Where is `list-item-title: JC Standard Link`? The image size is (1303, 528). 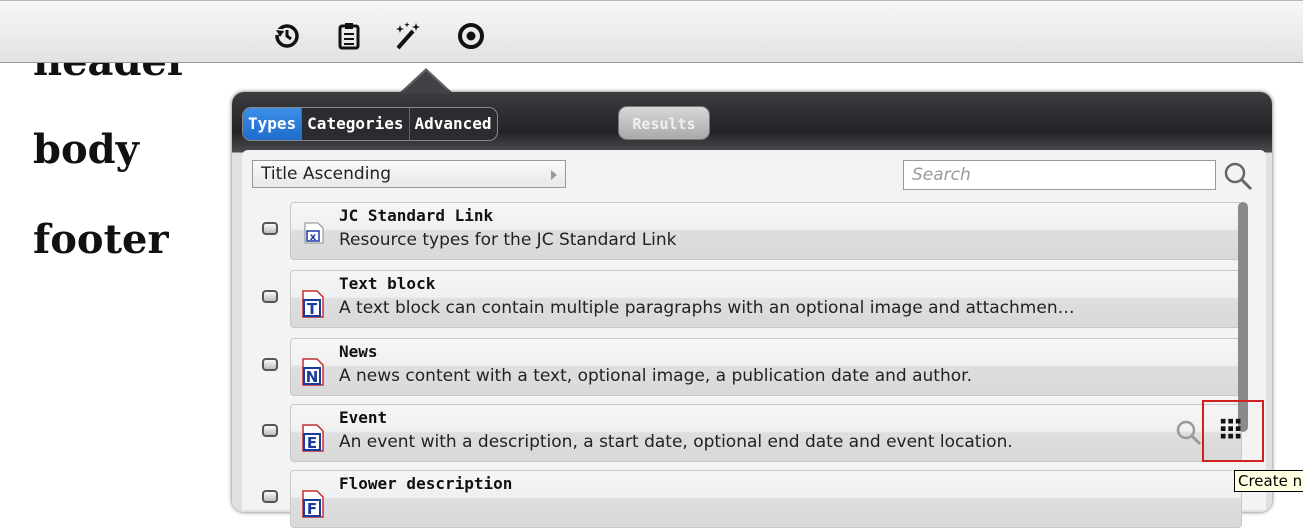 list-item-title: JC Standard Link is located at coordinates (416, 215).